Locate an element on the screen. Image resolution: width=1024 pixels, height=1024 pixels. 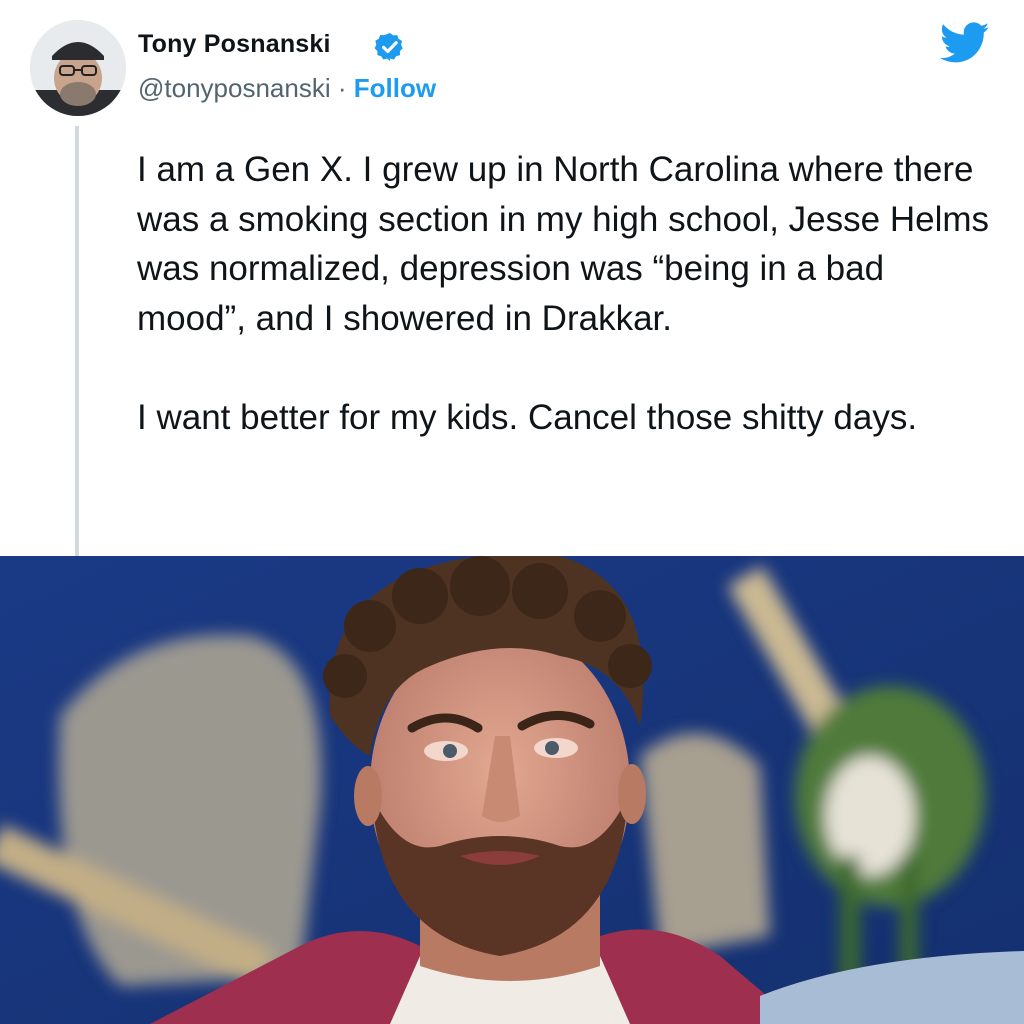
follow-button: Follow is located at coordinates (395, 88).